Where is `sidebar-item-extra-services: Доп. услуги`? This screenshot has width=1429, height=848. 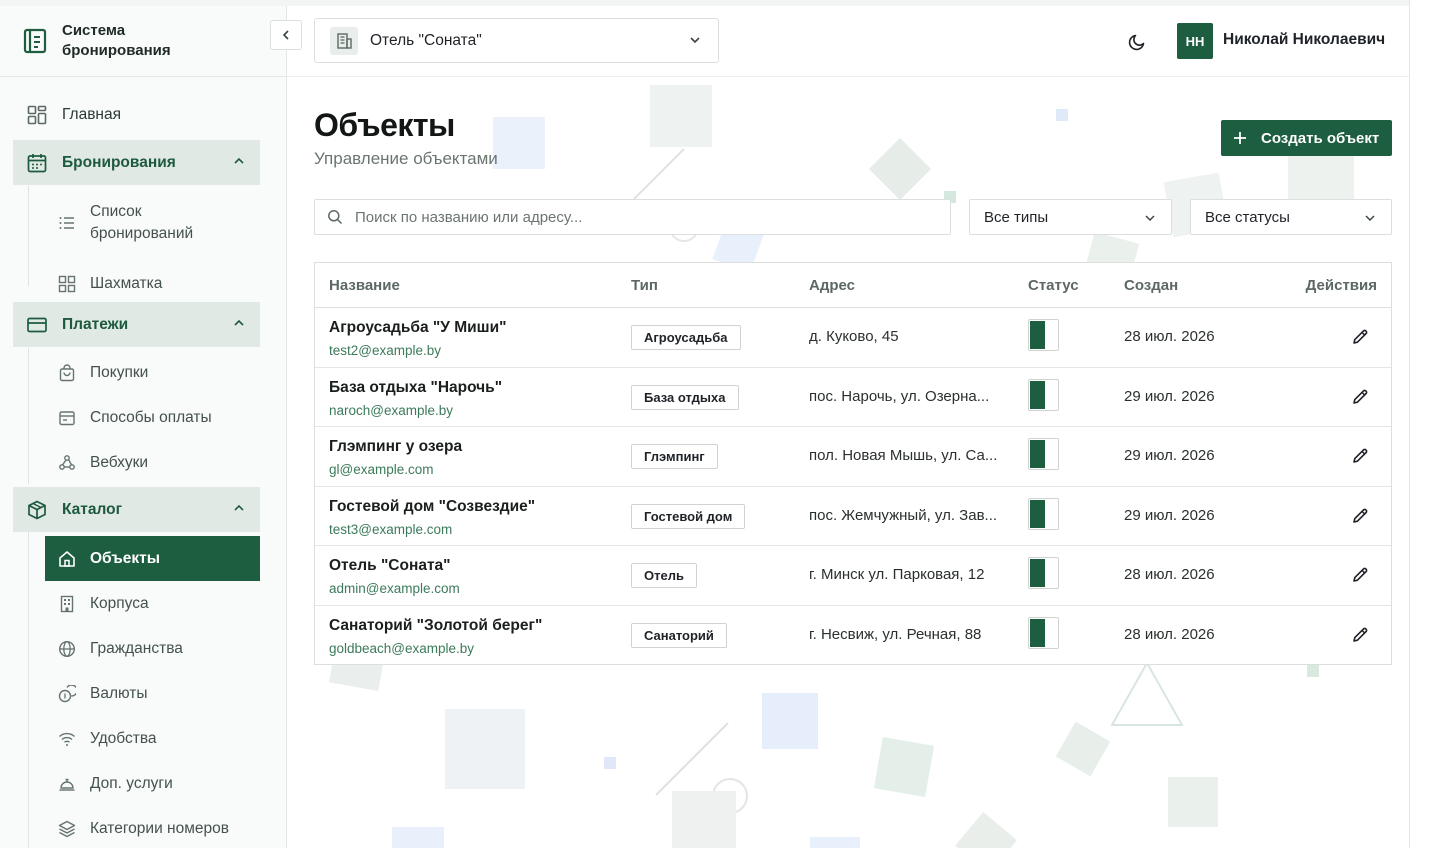
sidebar-item-extra-services: Доп. услуги is located at coordinates (152, 783).